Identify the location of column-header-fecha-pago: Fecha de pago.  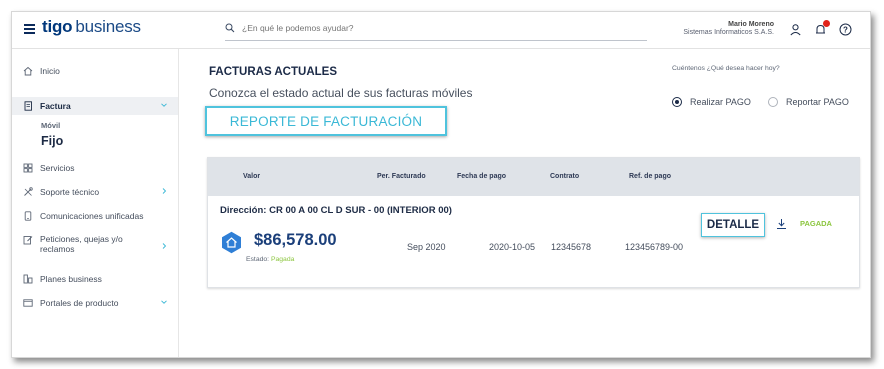
(482, 176).